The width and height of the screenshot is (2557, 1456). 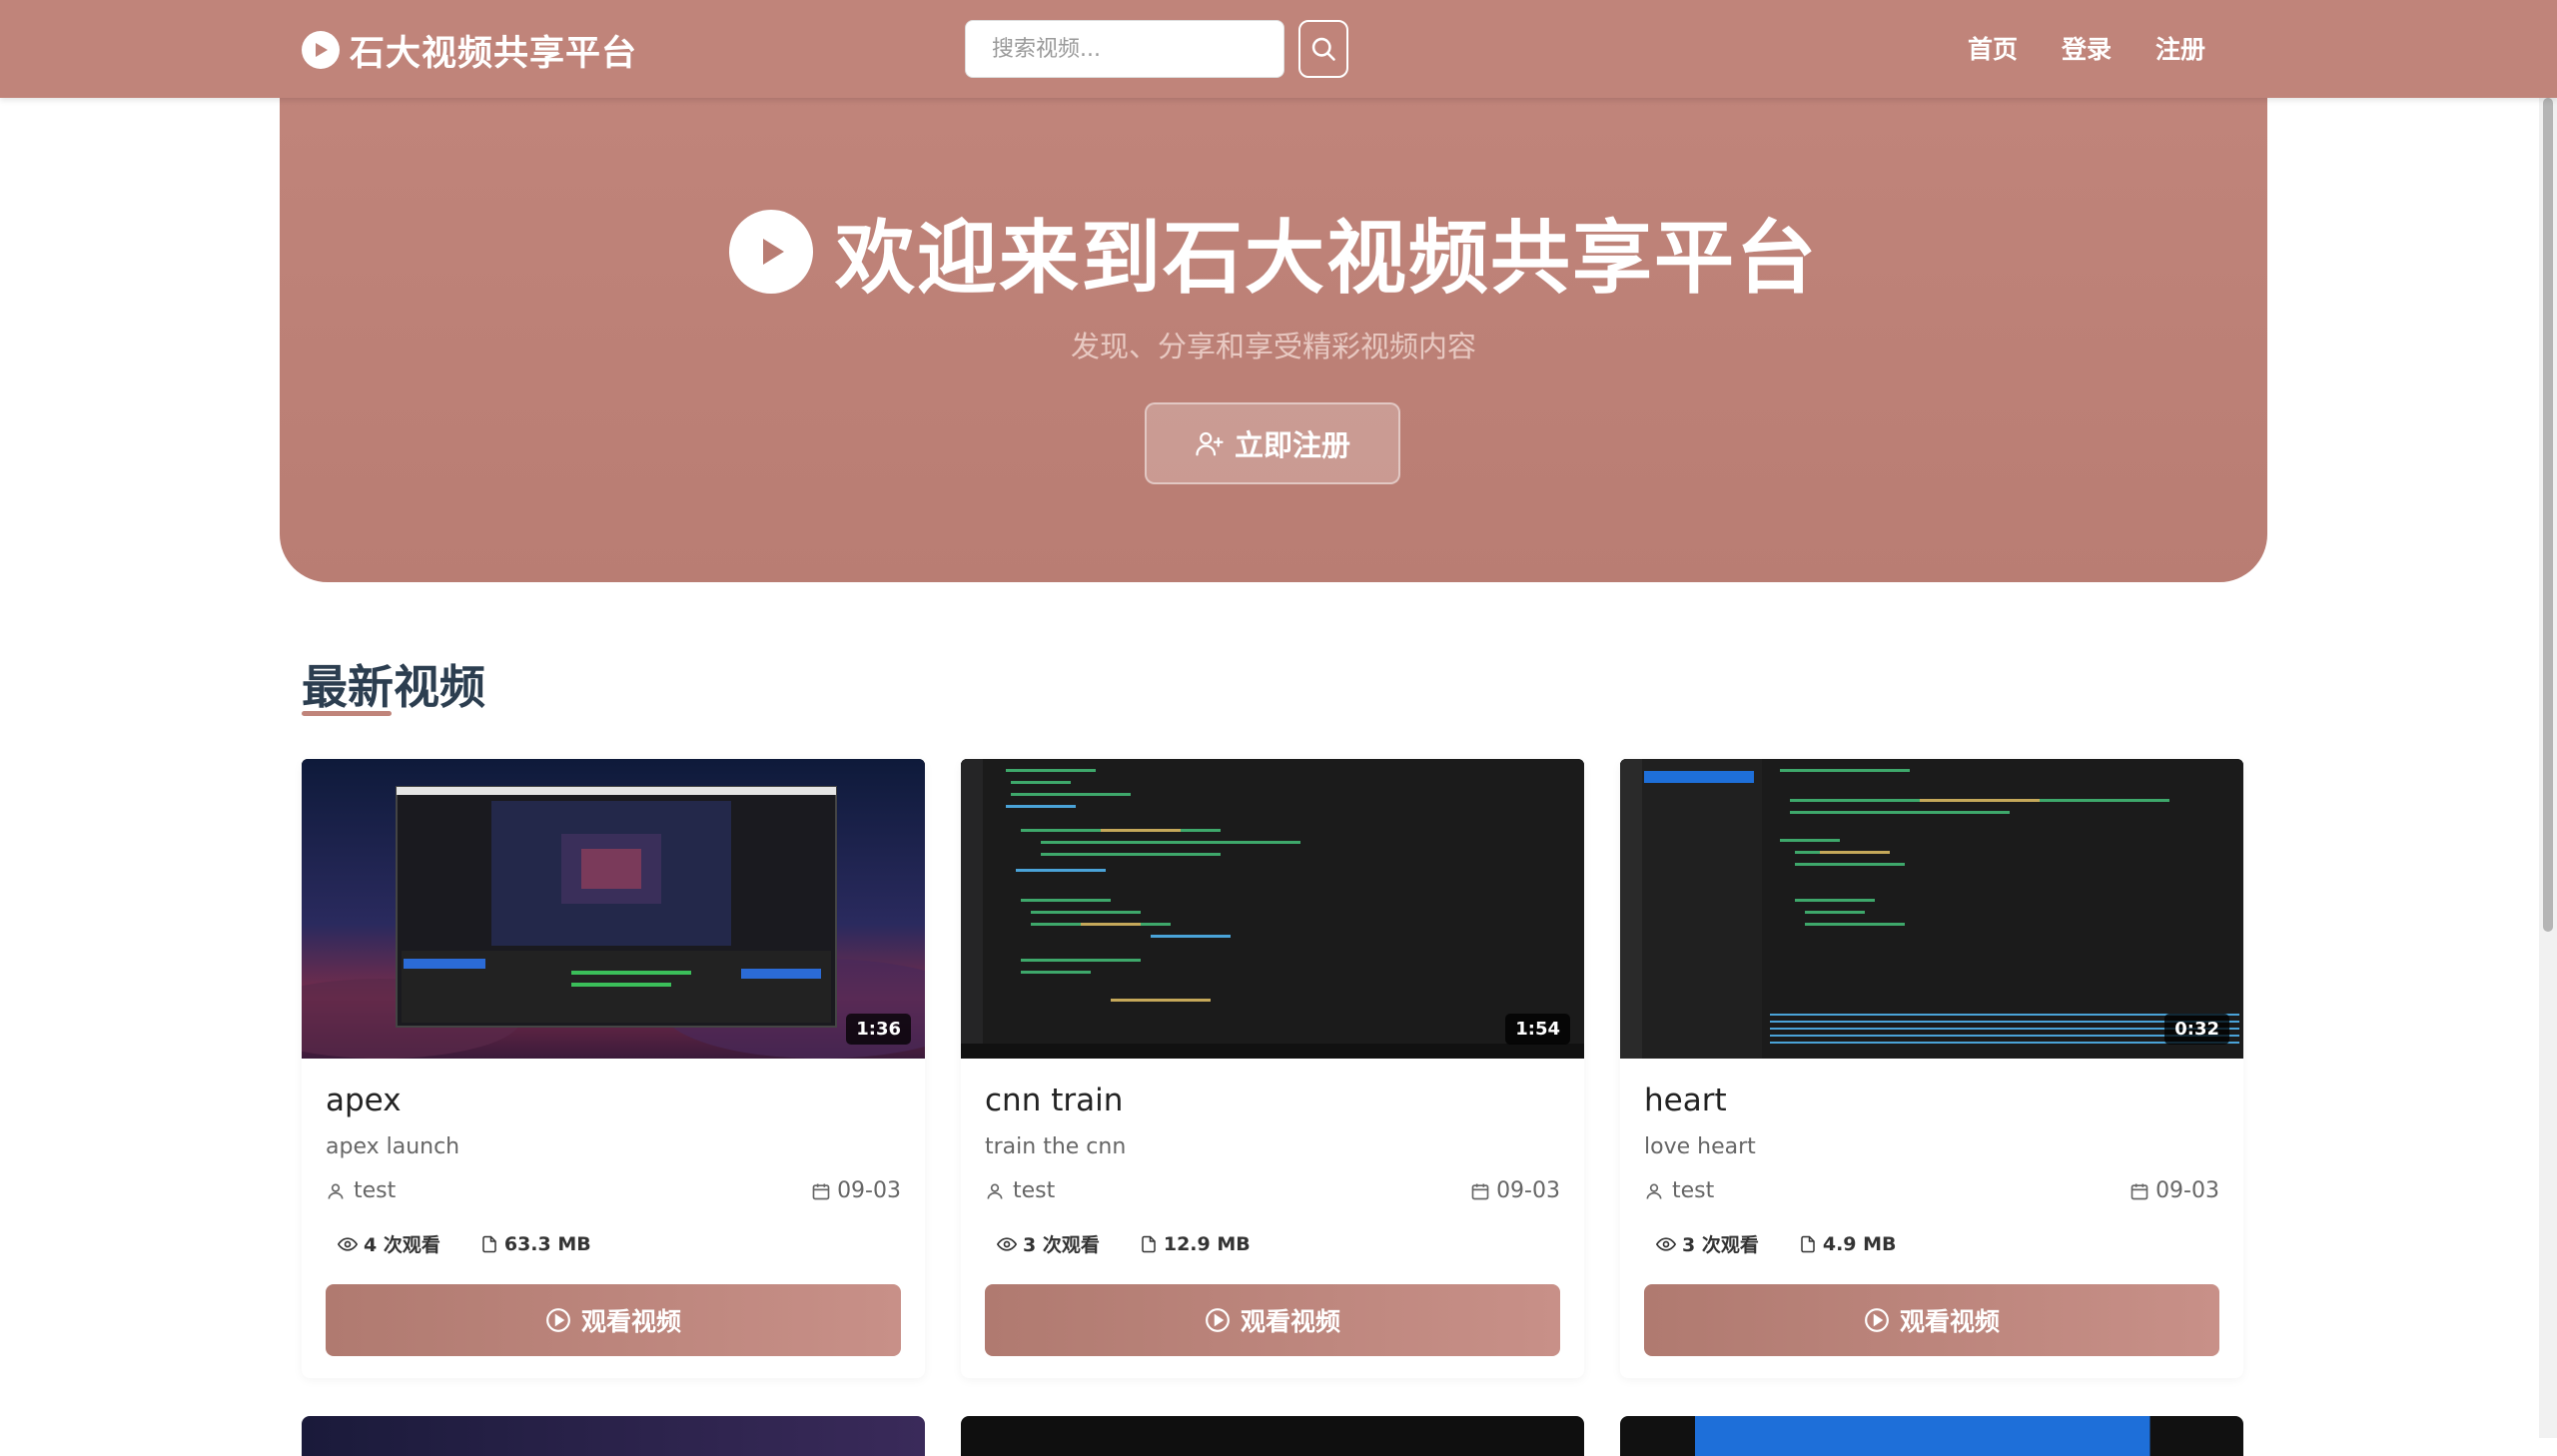 I want to click on hero-subtitle: 发现、分享和享受精彩视频内容, so click(x=1273, y=347).